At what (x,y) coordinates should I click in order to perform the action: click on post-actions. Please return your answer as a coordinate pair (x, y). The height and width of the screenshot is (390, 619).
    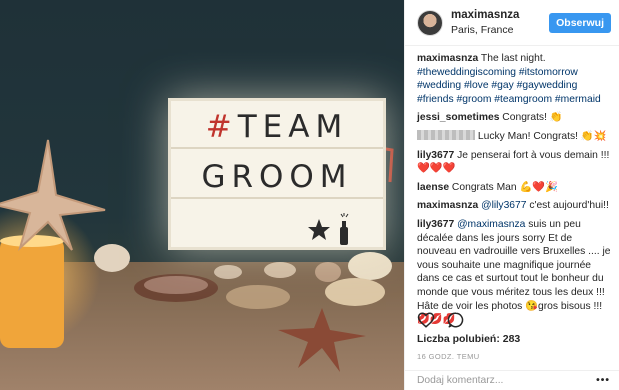
    Looking at the image, I should click on (441, 320).